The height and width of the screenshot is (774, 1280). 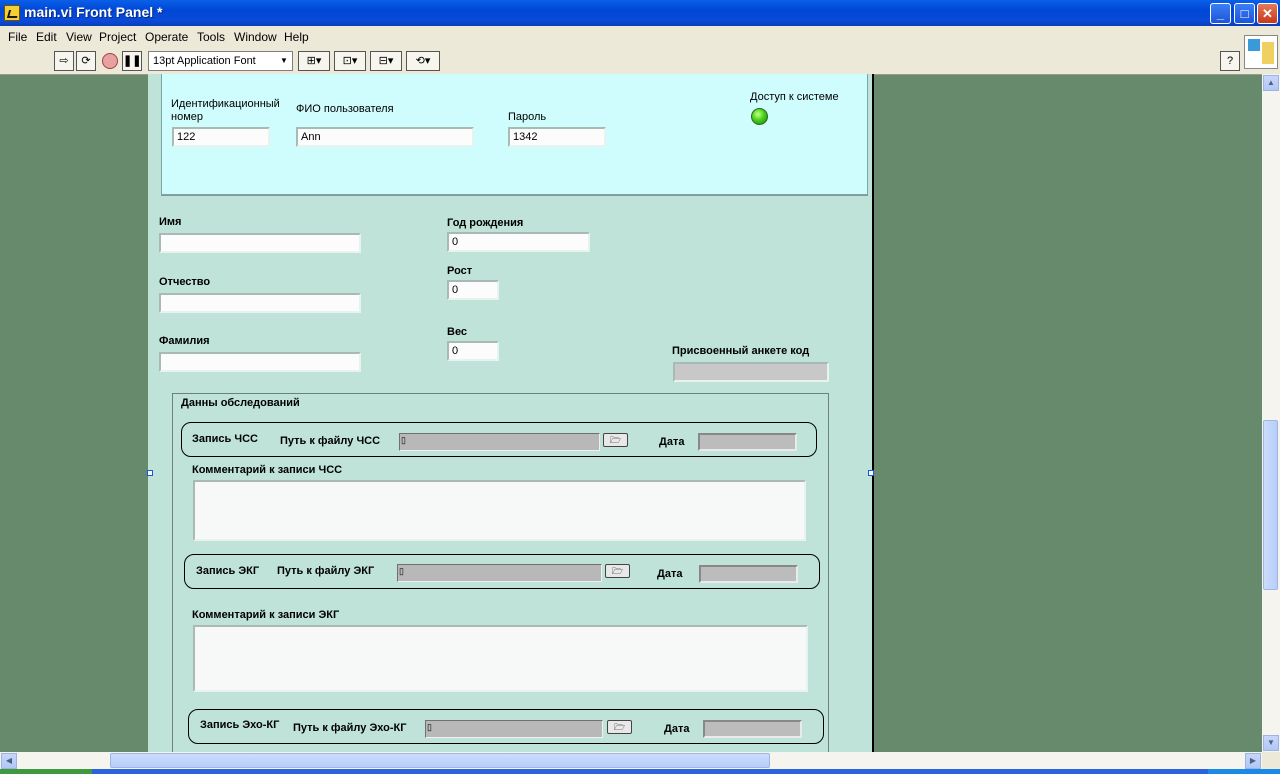 I want to click on hrv-record-label: Запись ЧСС, so click(x=225, y=439).